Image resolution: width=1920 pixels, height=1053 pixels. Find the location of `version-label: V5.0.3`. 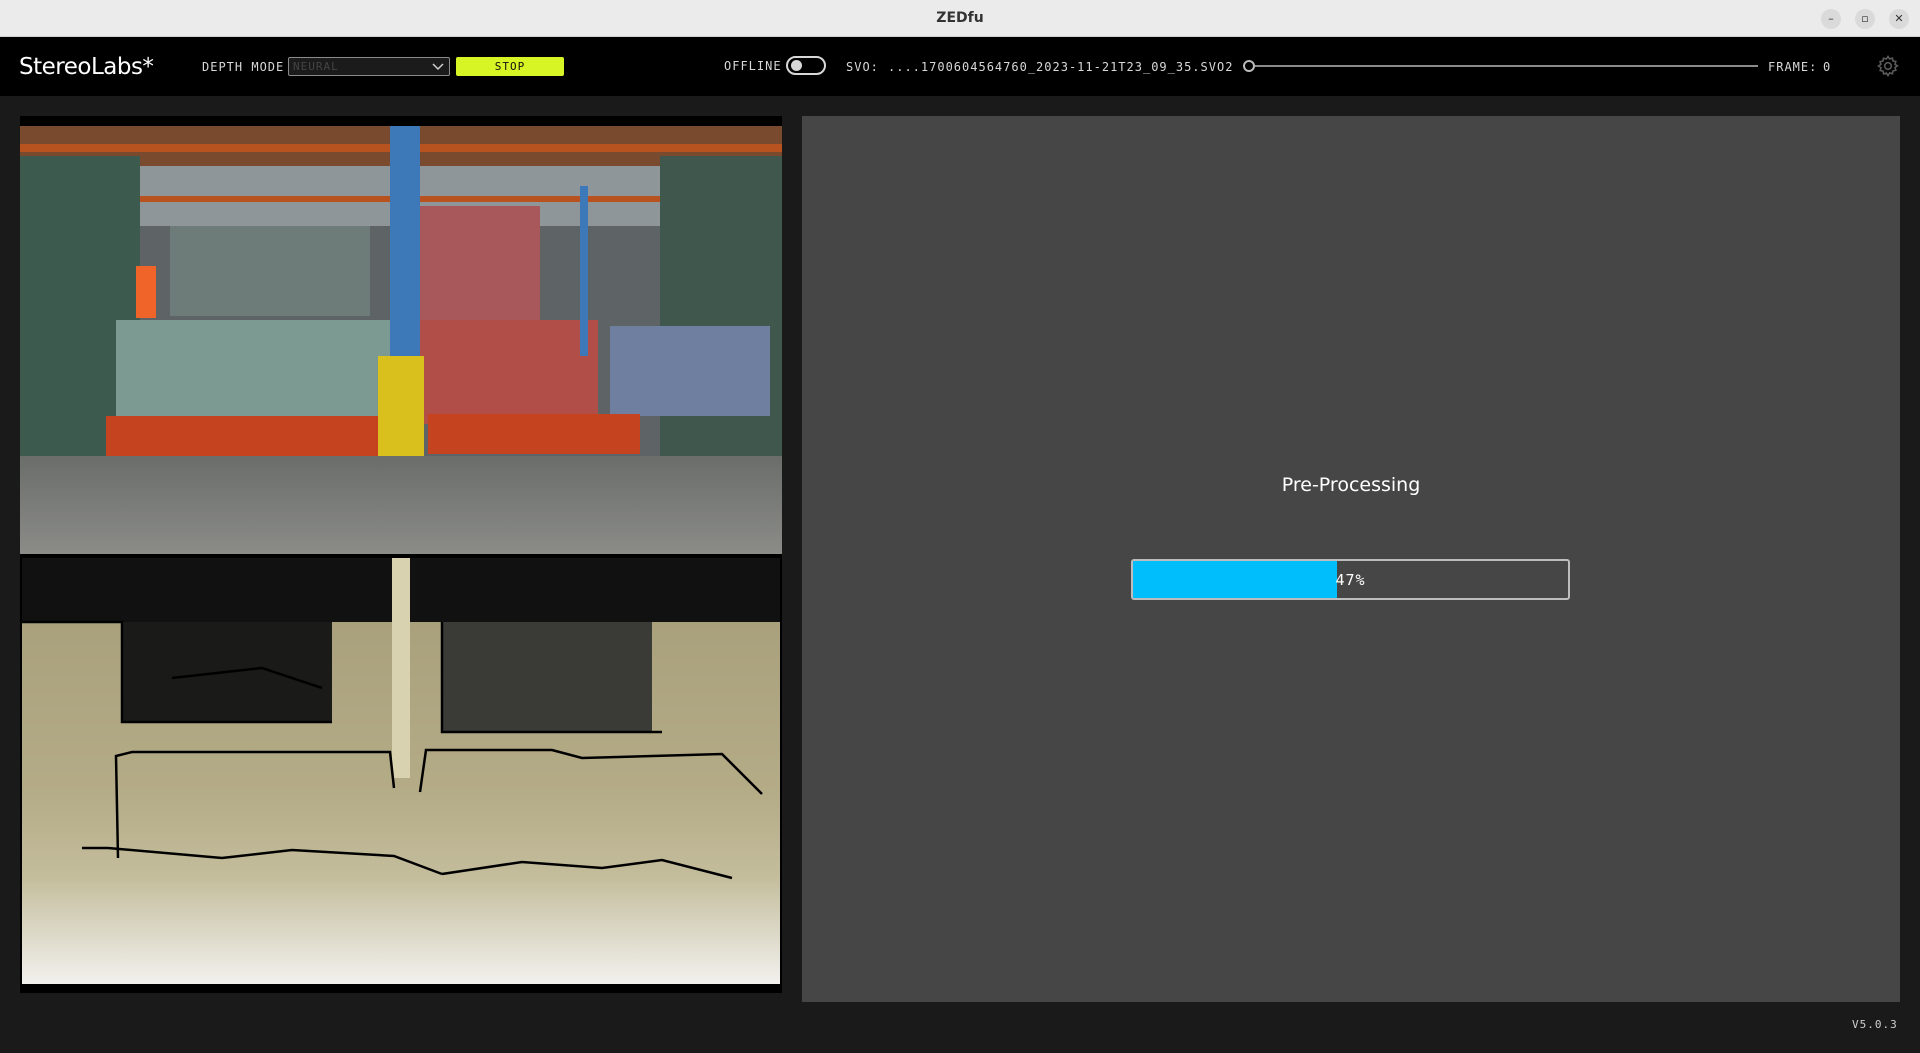

version-label: V5.0.3 is located at coordinates (1875, 1024).